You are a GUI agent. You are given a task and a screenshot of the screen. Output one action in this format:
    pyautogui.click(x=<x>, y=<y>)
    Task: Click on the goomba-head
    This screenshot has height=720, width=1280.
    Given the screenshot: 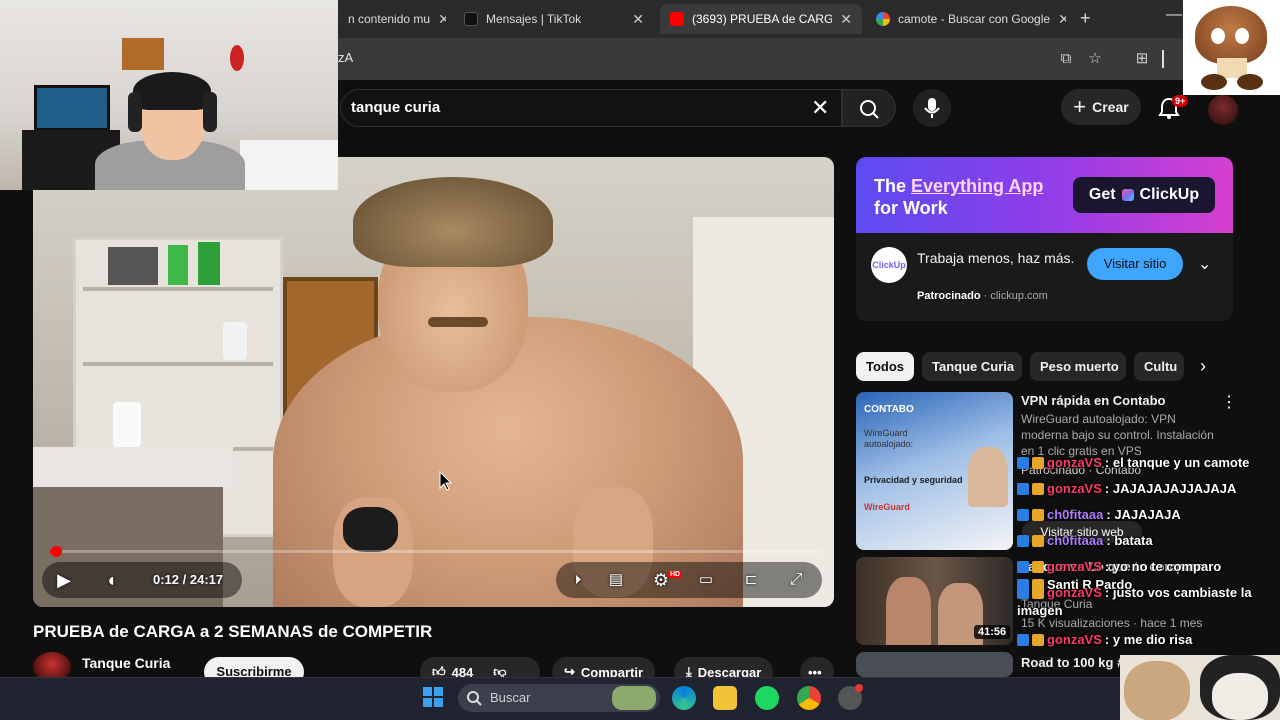 What is the action you would take?
    pyautogui.click(x=1231, y=35)
    